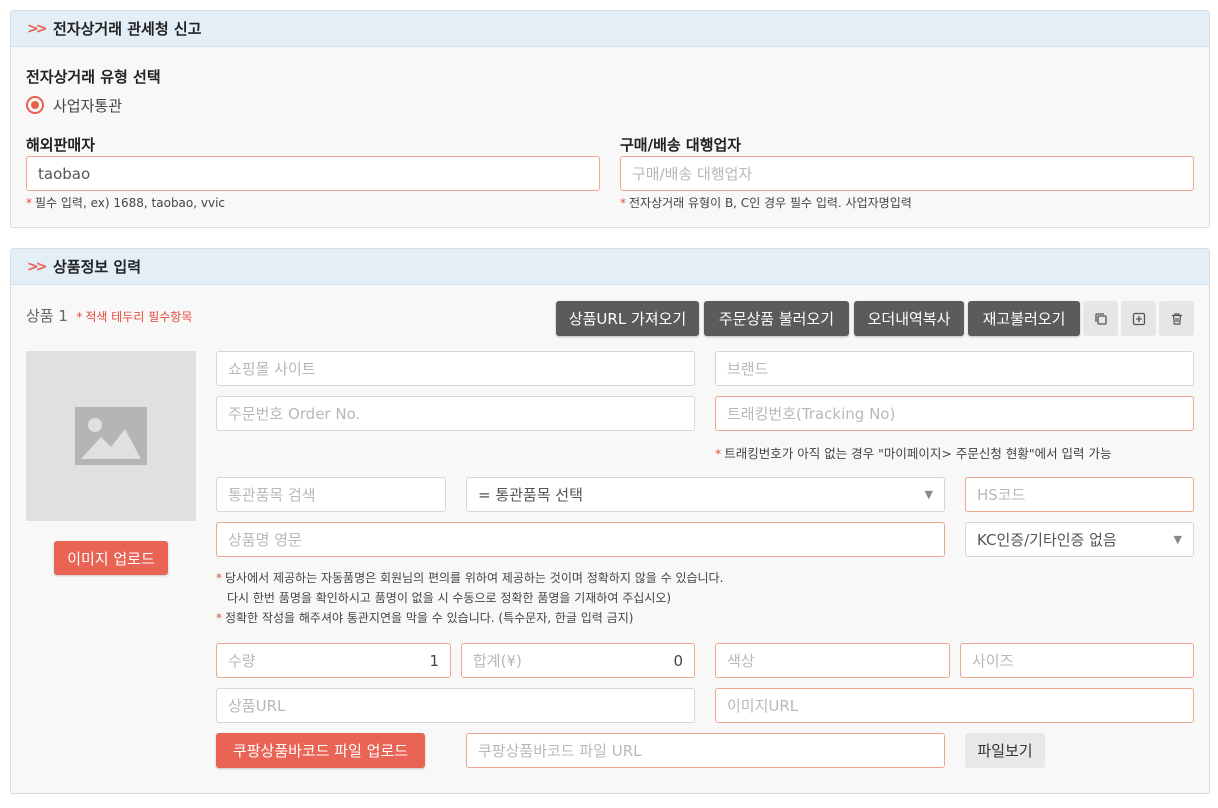  I want to click on tracking-number-placeholder: 트래킹번호(Tracking No), so click(811, 414).